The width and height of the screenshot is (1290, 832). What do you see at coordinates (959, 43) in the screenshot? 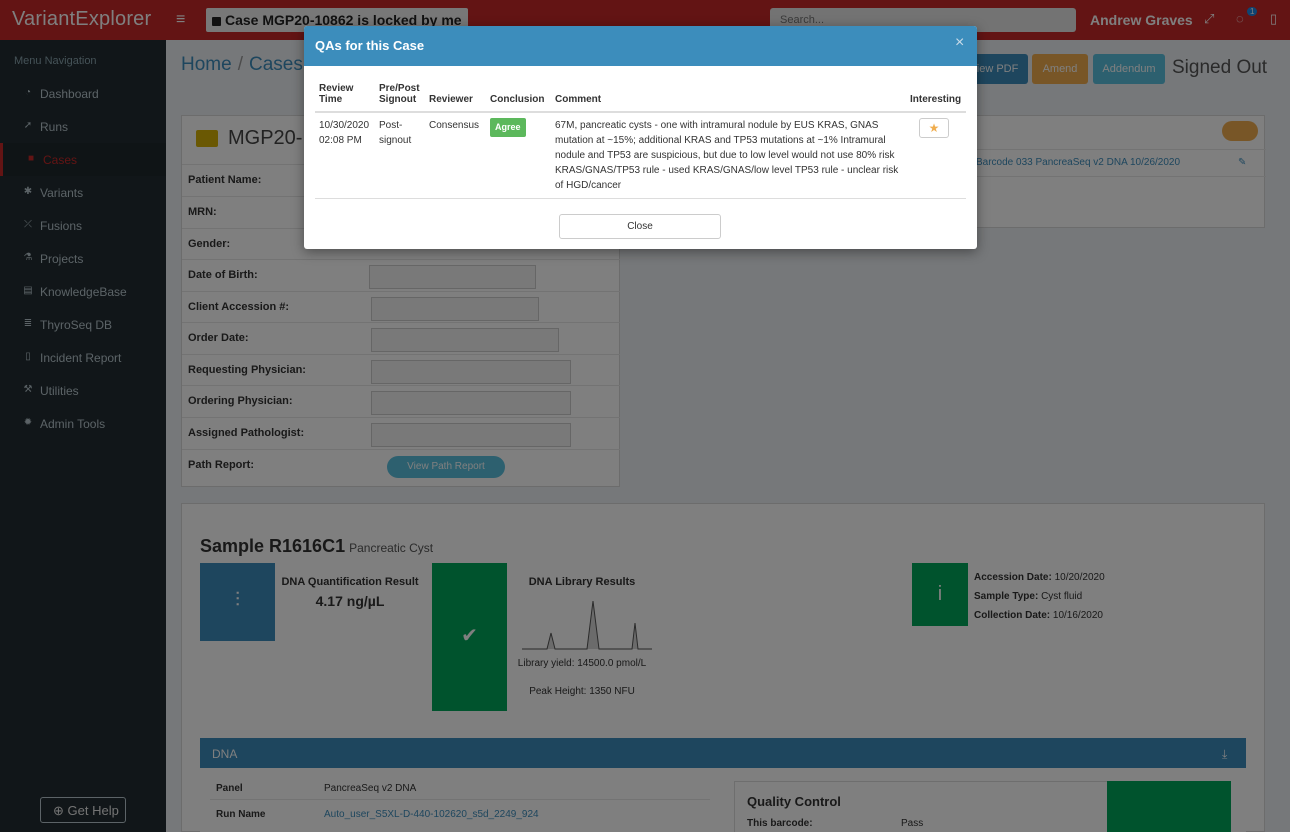
I see `close-icon: ×` at bounding box center [959, 43].